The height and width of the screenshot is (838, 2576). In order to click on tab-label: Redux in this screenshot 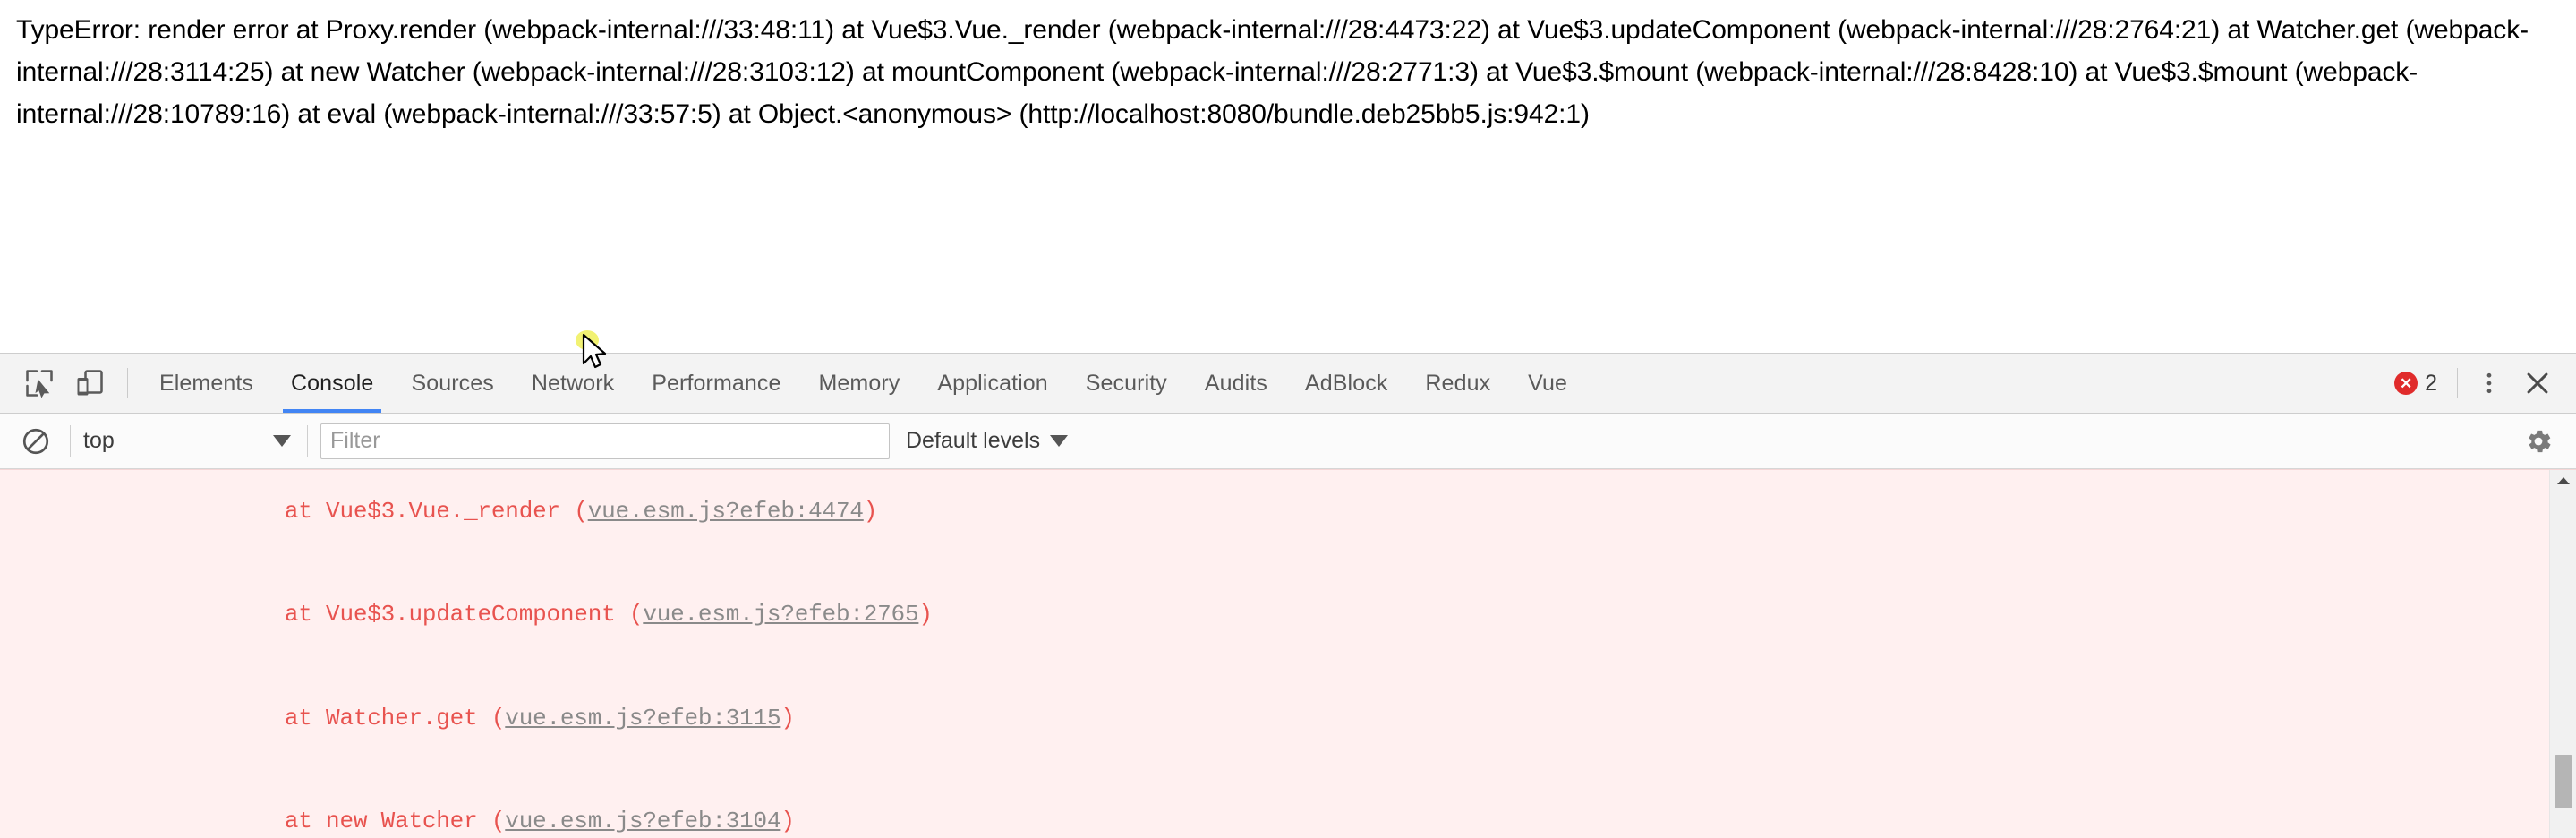, I will do `click(1458, 383)`.